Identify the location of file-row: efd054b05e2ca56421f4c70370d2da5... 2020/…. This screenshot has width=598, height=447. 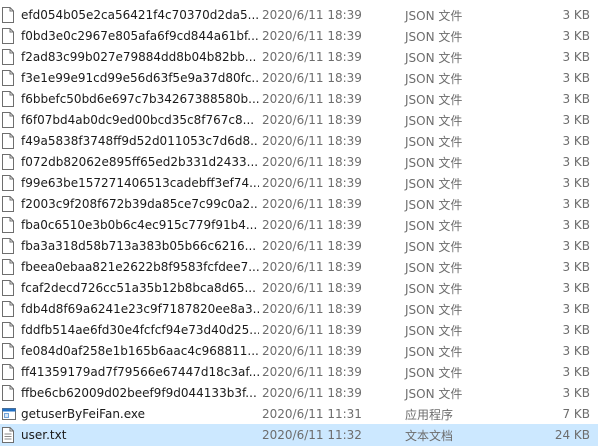
(299, 15).